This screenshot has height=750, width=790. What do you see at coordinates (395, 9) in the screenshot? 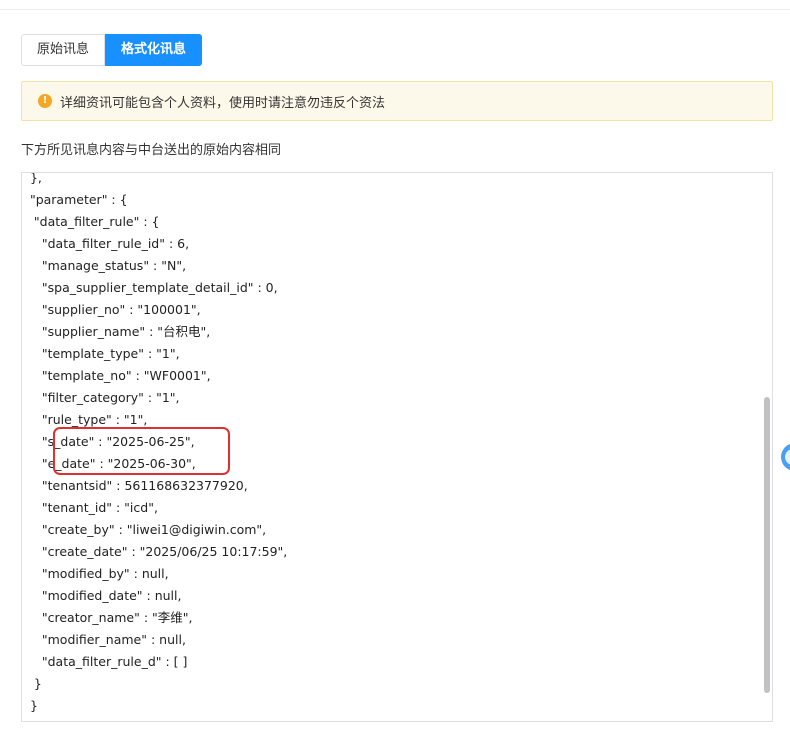
I see `top-divider` at bounding box center [395, 9].